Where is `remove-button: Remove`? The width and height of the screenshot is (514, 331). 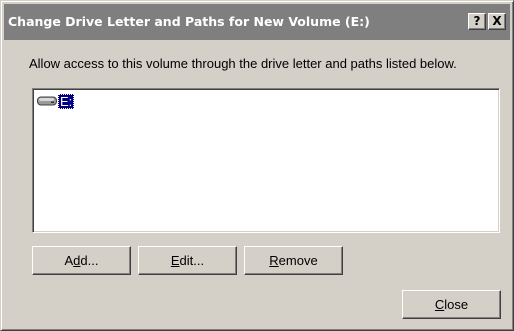 remove-button: Remove is located at coordinates (293, 260).